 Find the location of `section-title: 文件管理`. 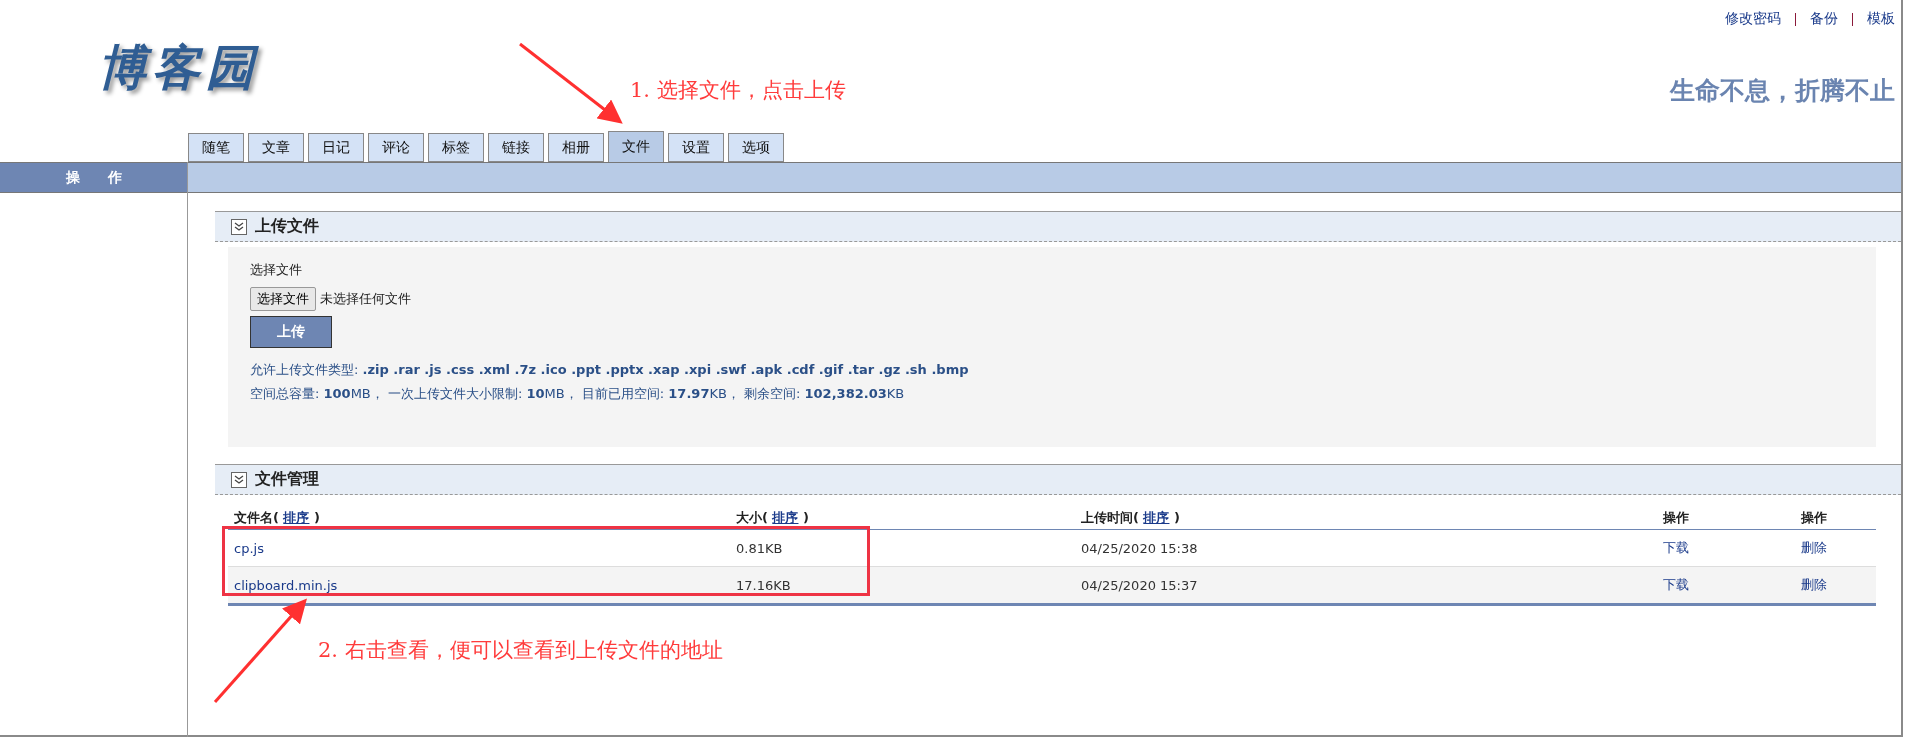

section-title: 文件管理 is located at coordinates (287, 479).